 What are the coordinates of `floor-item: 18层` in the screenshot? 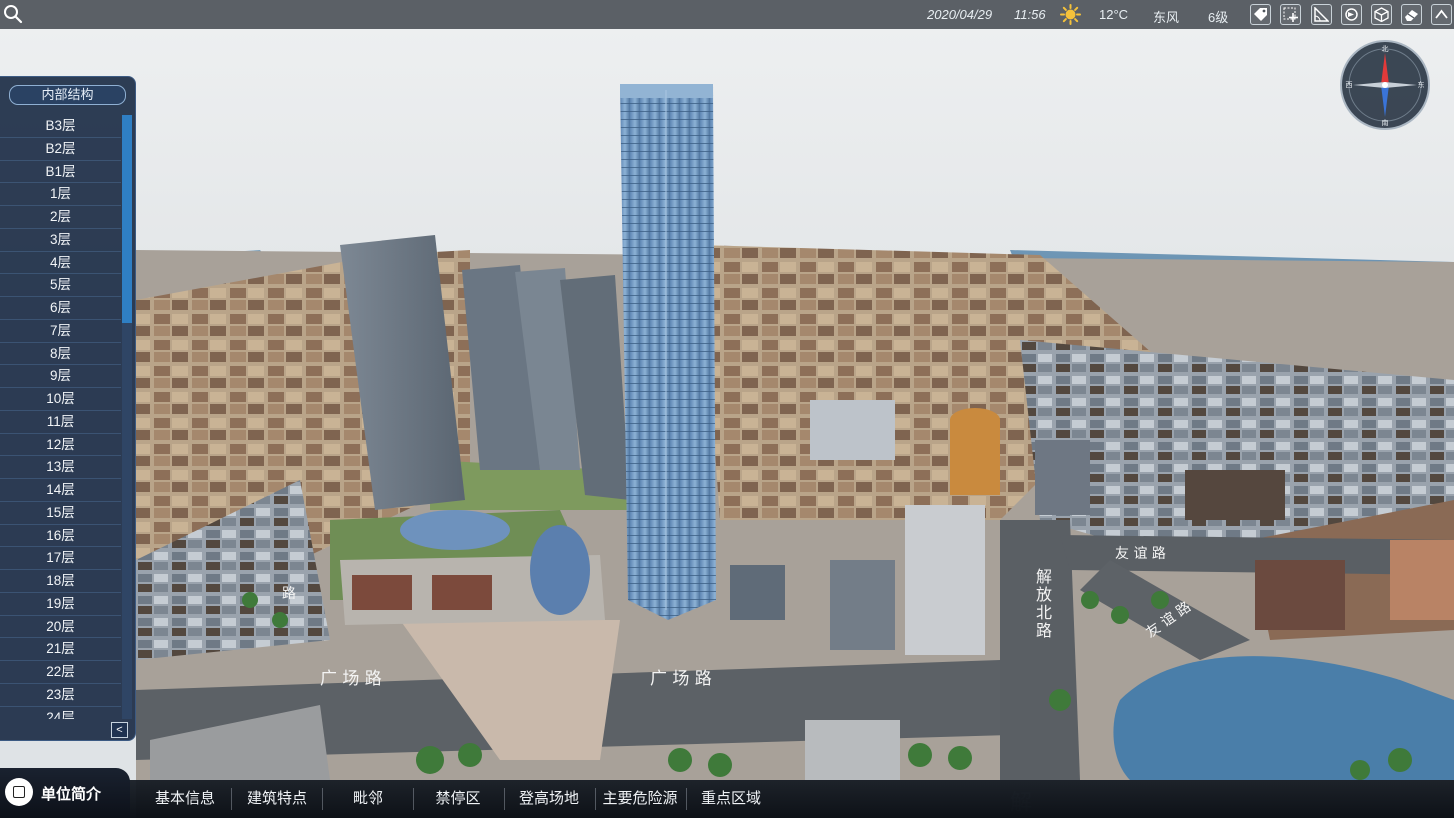 It's located at (60, 581).